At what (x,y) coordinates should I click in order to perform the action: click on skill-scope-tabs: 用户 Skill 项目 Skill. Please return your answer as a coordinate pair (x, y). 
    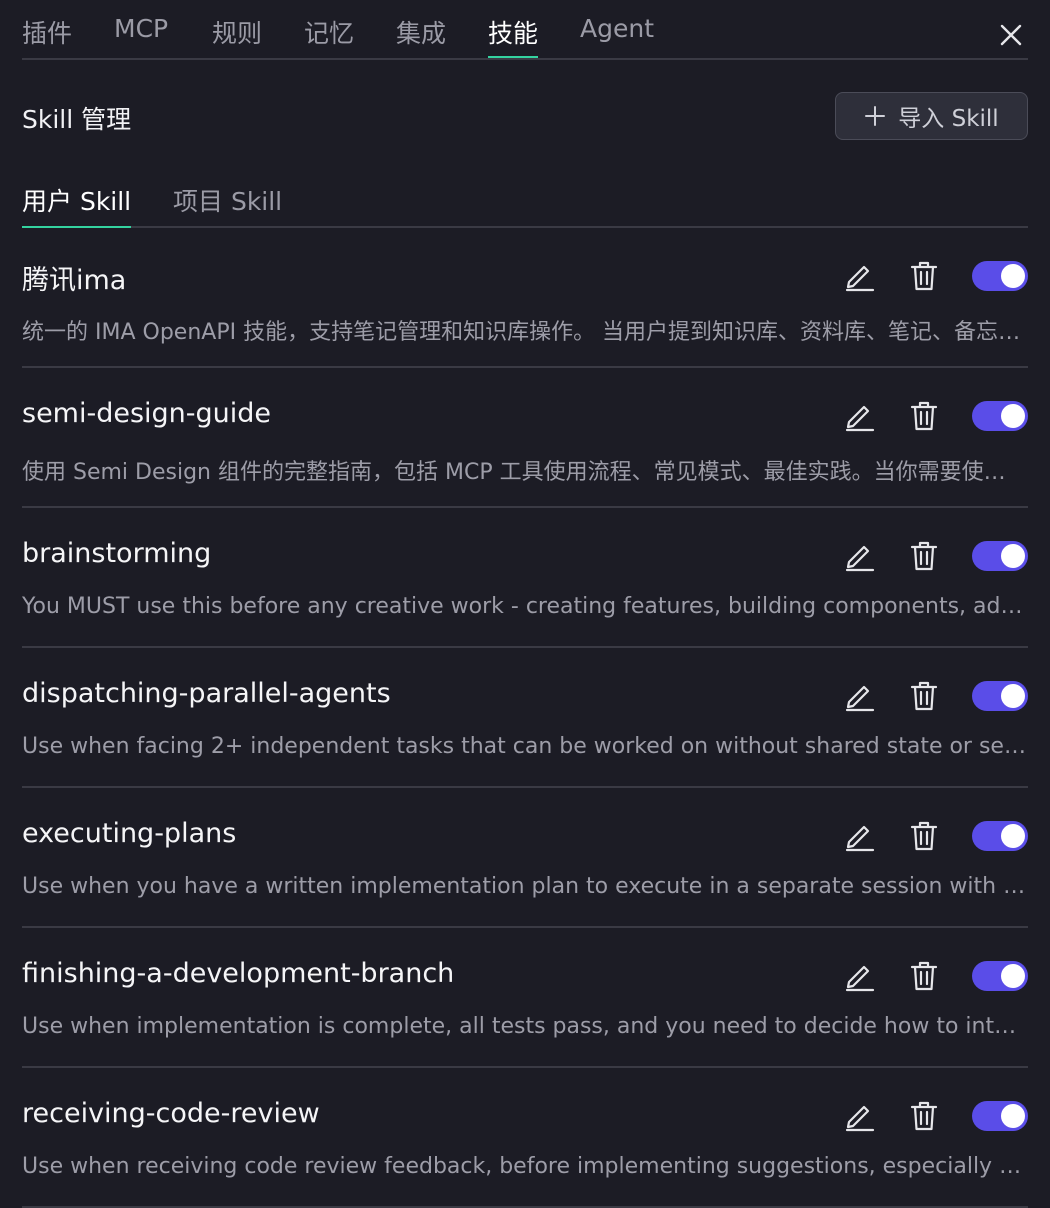
    Looking at the image, I should click on (525, 204).